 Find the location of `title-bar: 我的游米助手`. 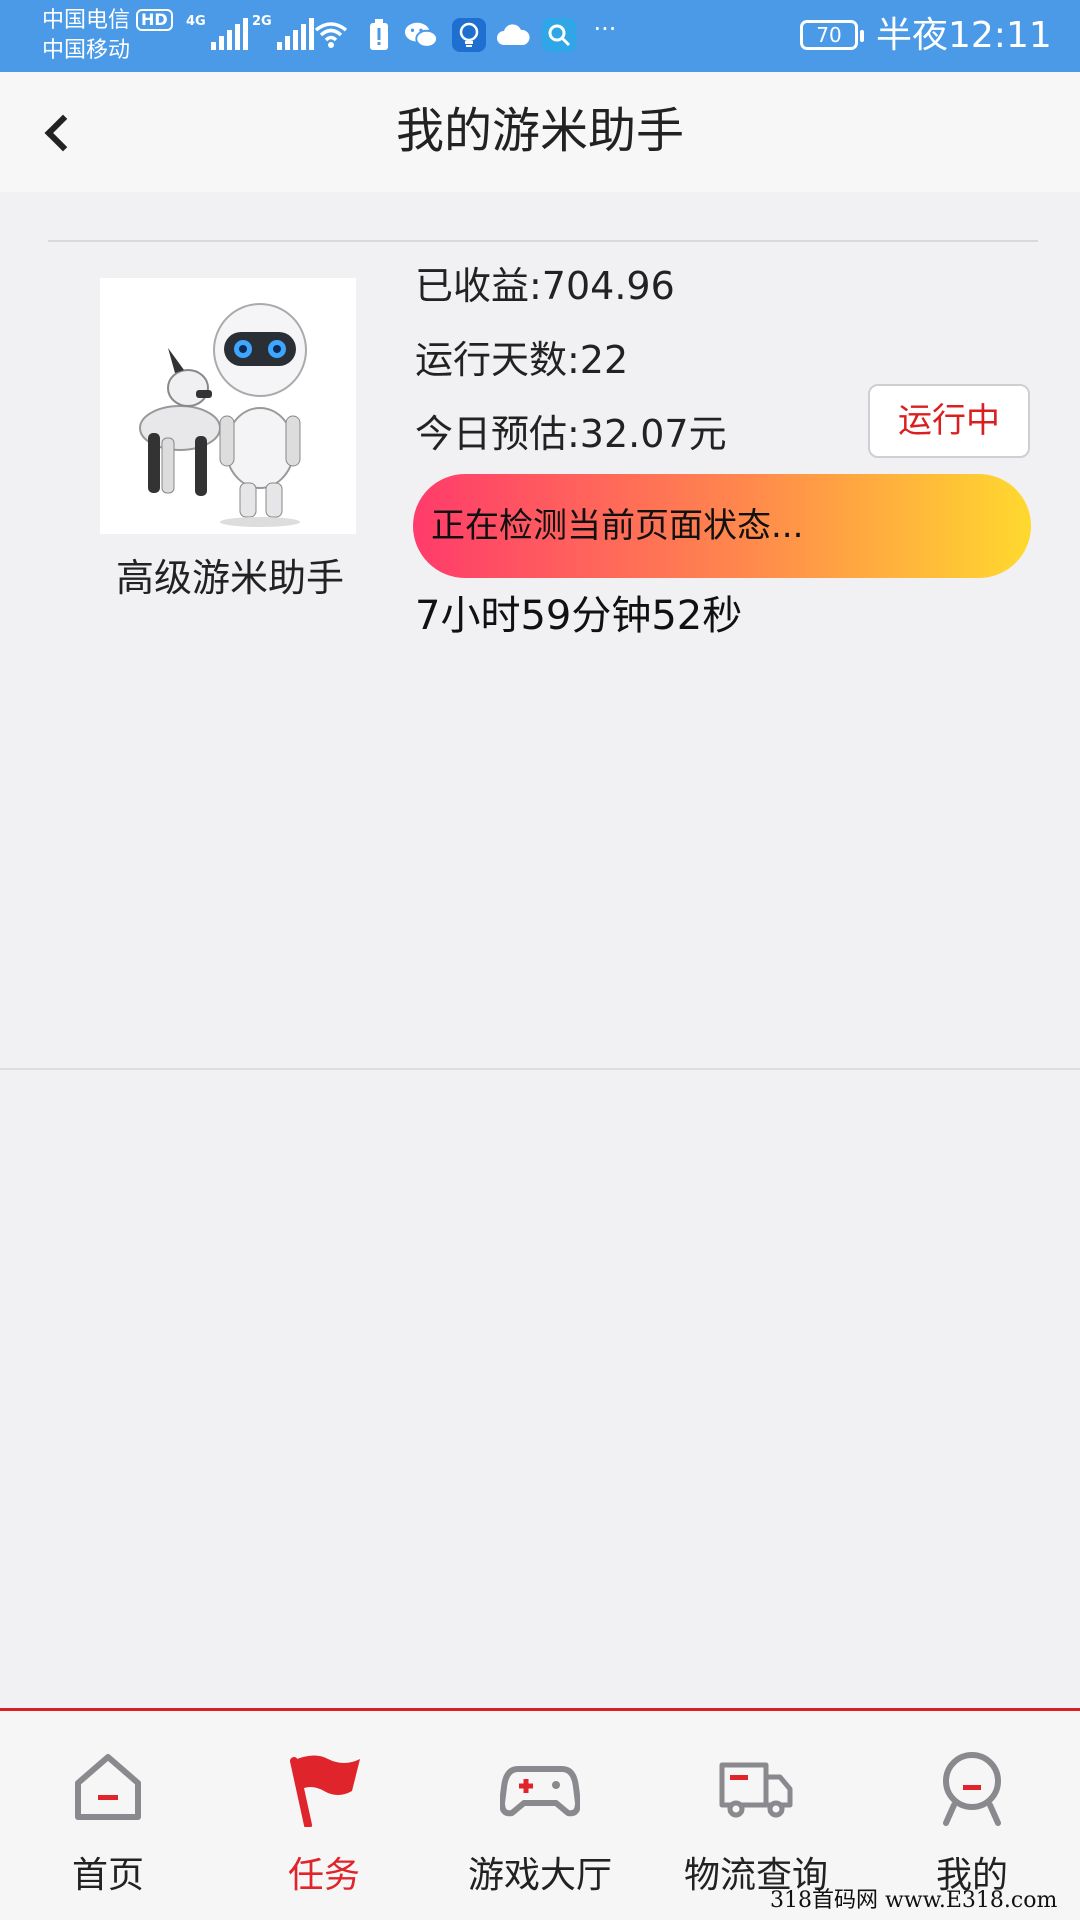

title-bar: 我的游米助手 is located at coordinates (540, 132).